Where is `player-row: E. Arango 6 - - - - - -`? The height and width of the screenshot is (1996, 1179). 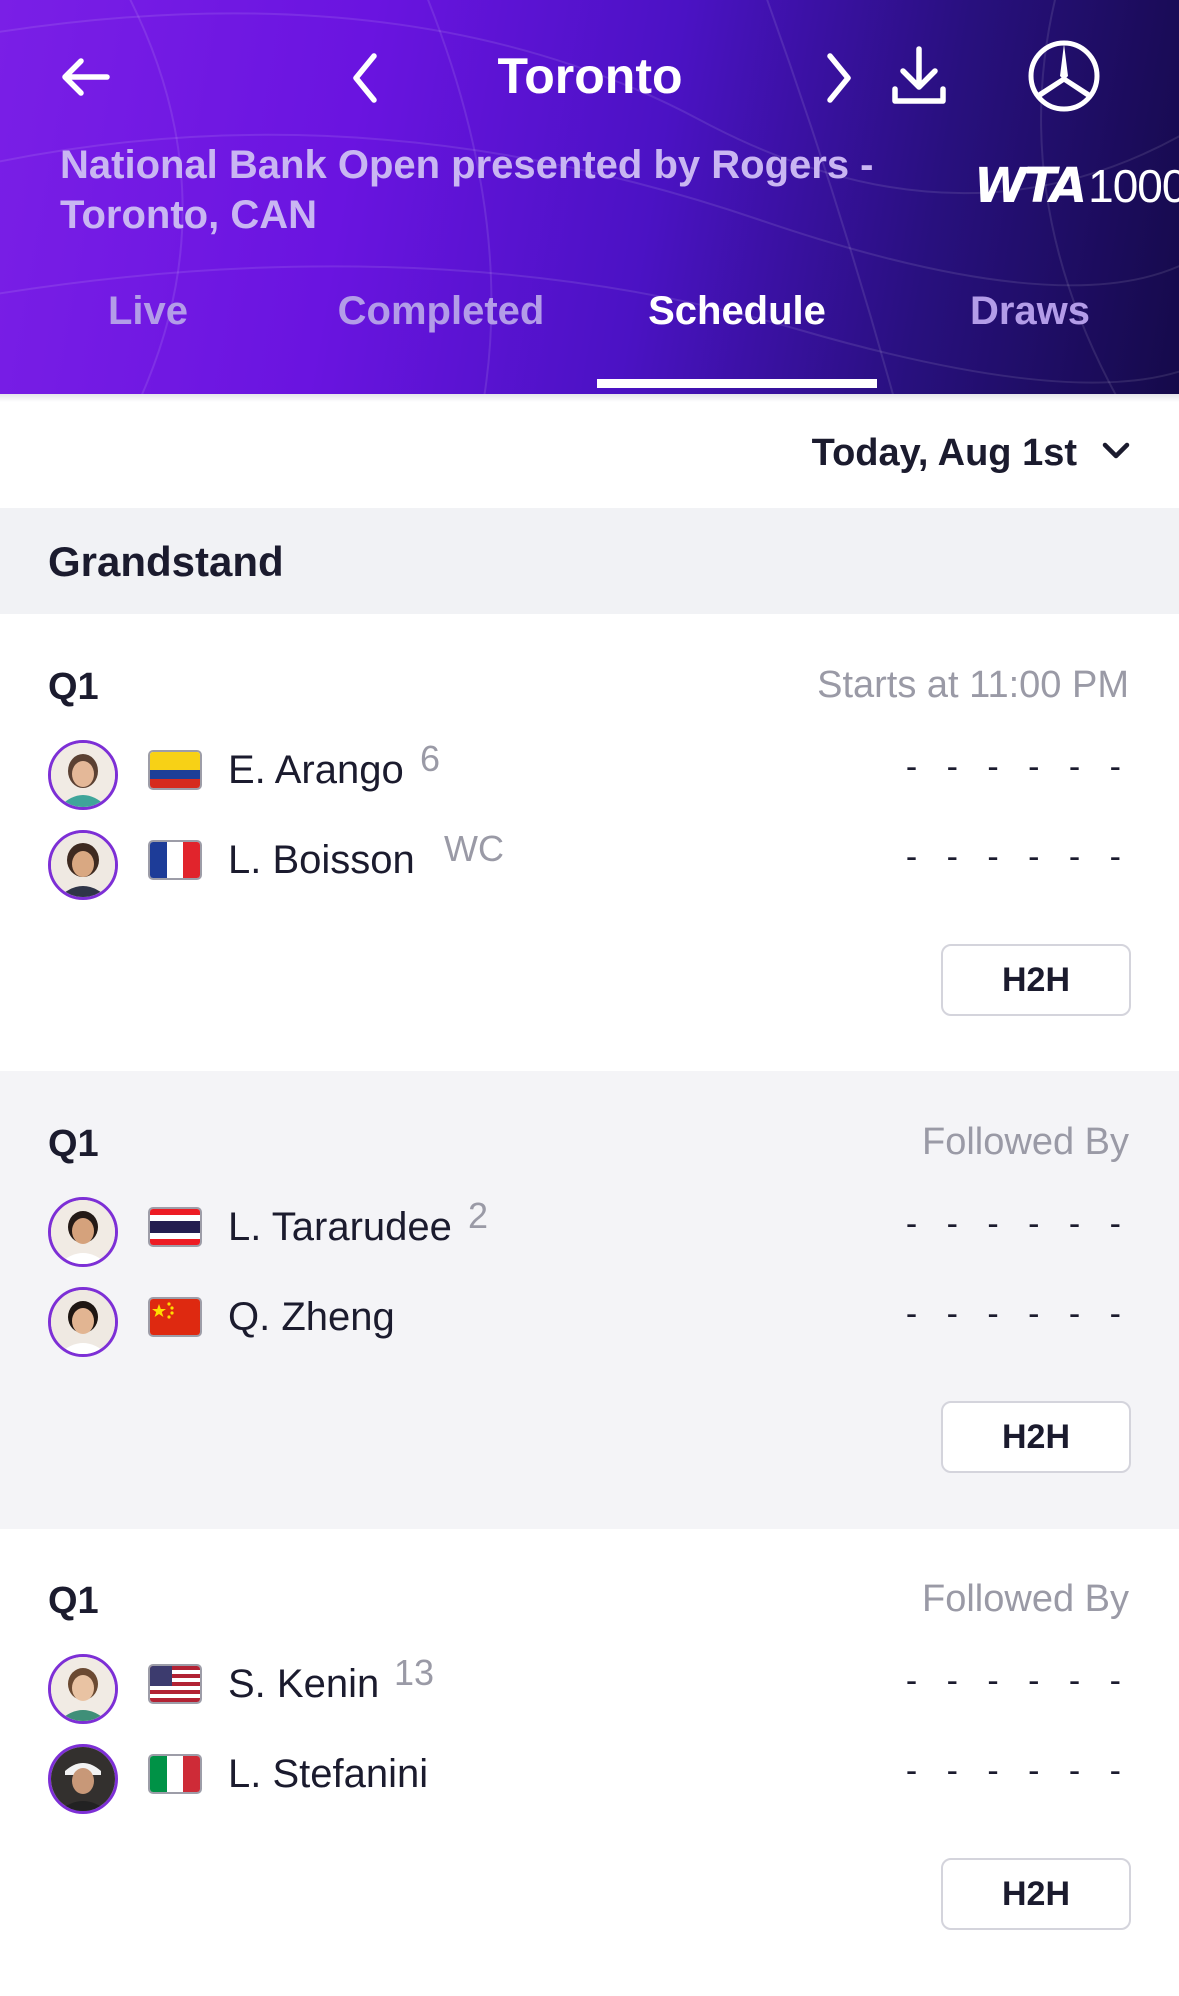
player-row: E. Arango 6 - - - - - - is located at coordinates (589, 774).